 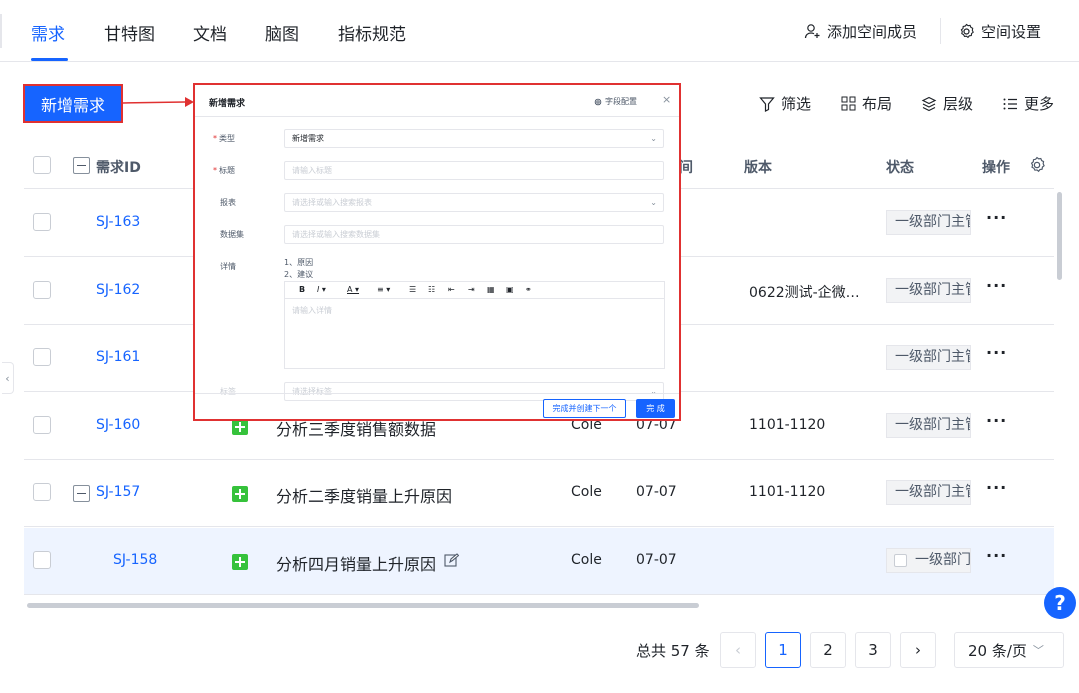 I want to click on chevron-right-icon: ›, so click(x=918, y=650).